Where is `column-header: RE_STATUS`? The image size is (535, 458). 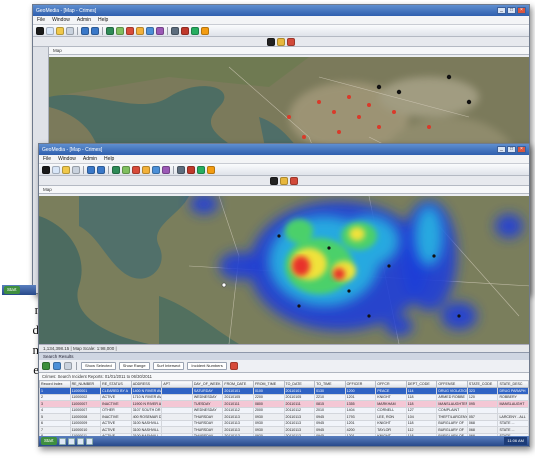
column-header: RE_STATUS is located at coordinates (116, 384).